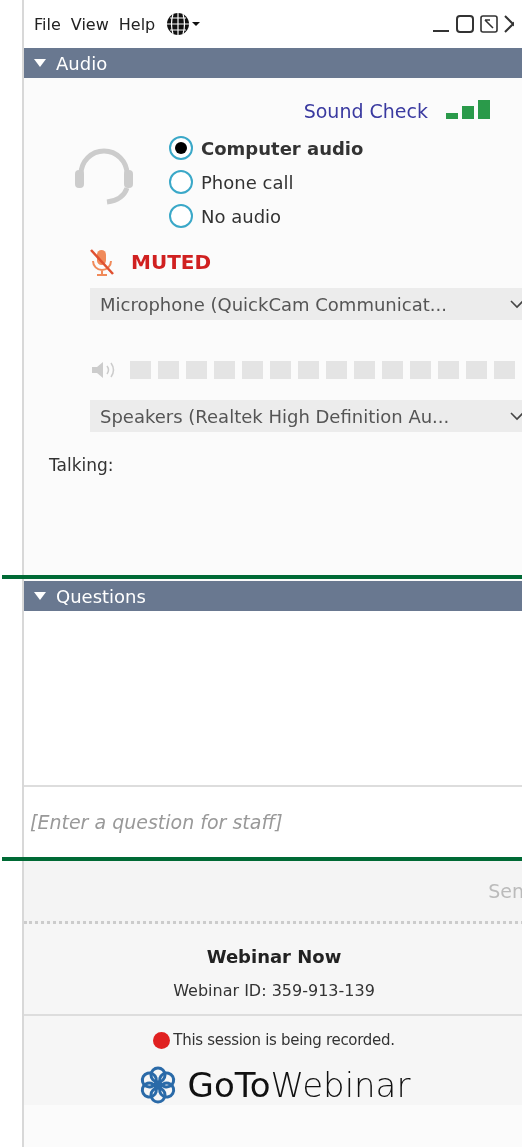 The image size is (522, 1147). I want to click on menu-item: Help, so click(137, 24).